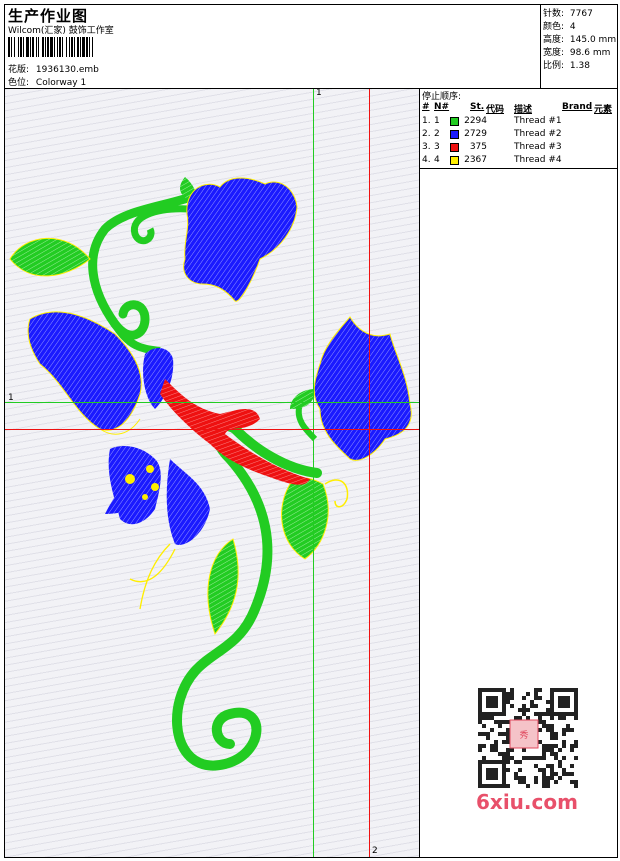  I want to click on barcode, so click(50, 47).